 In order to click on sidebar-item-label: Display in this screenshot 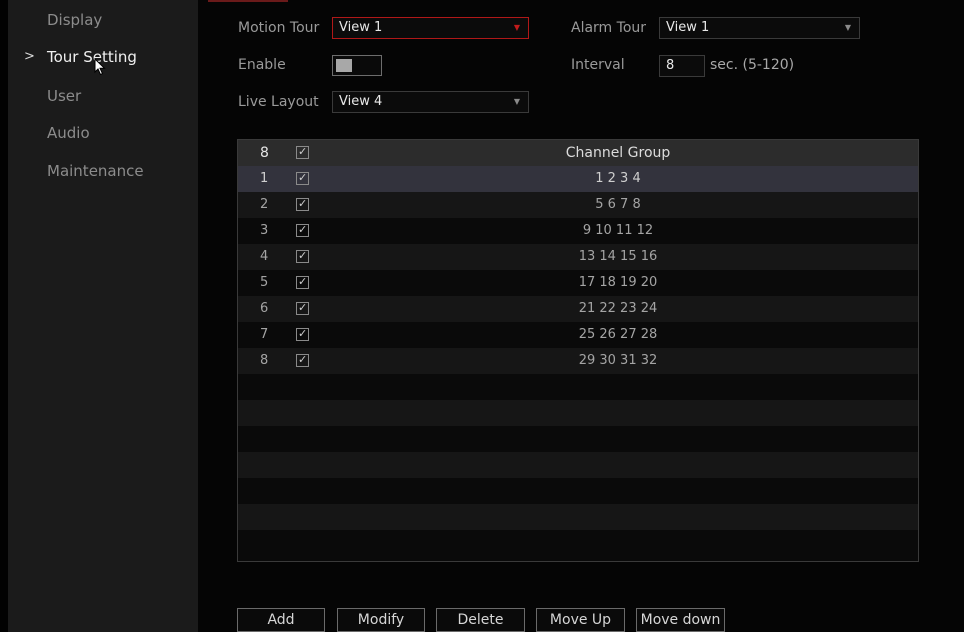, I will do `click(75, 20)`.